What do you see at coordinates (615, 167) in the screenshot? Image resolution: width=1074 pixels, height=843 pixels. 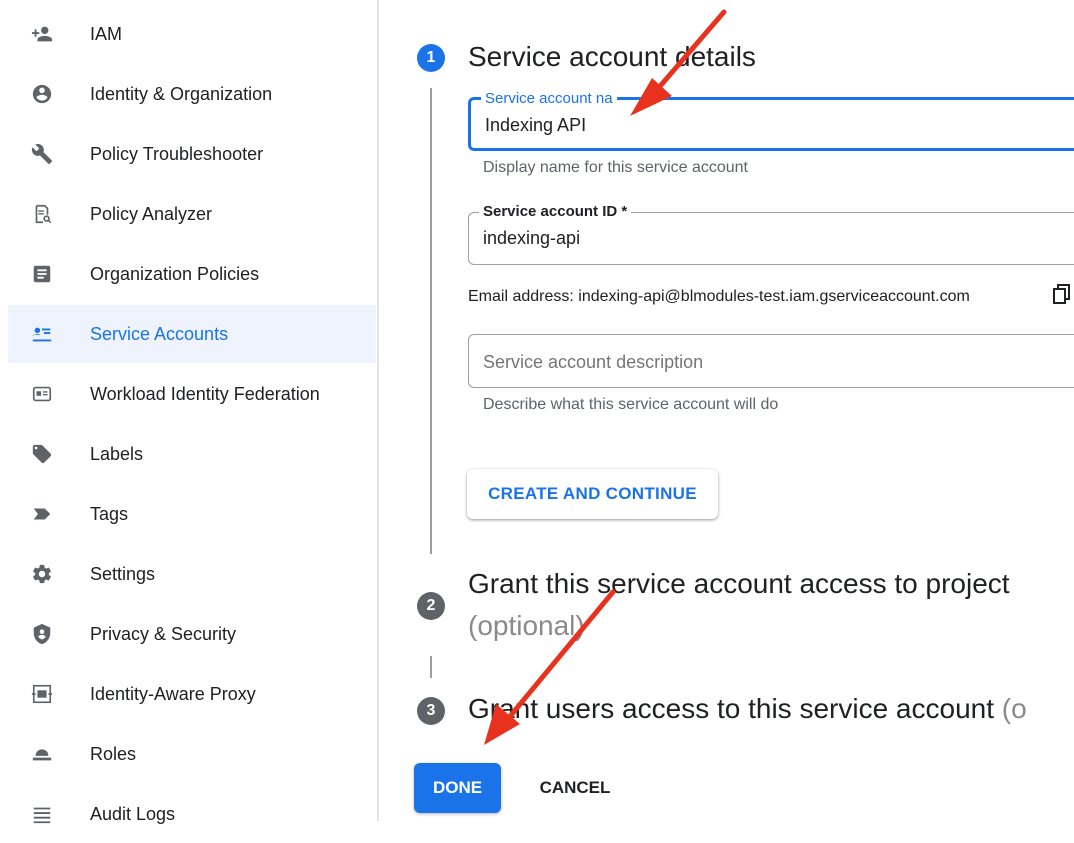 I see `service-account-name-helper: Display name for this service account` at bounding box center [615, 167].